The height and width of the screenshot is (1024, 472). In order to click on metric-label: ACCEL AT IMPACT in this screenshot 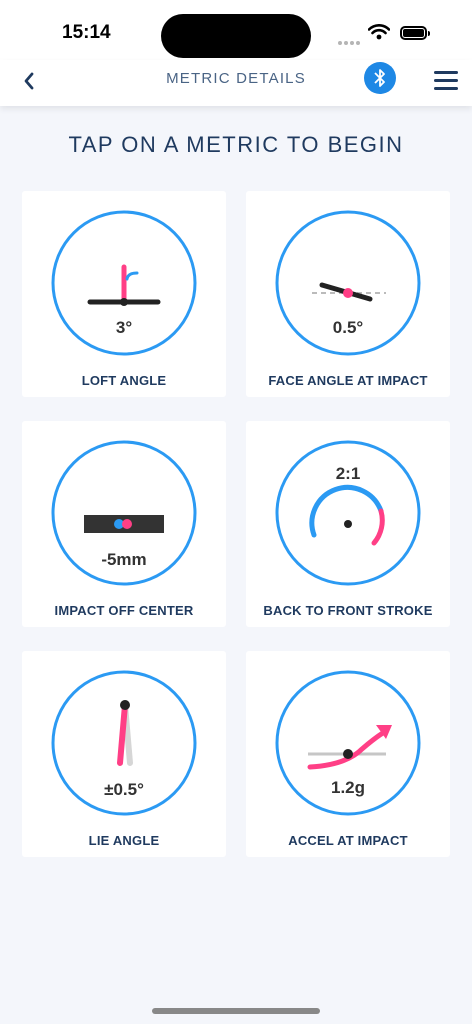, I will do `click(348, 840)`.